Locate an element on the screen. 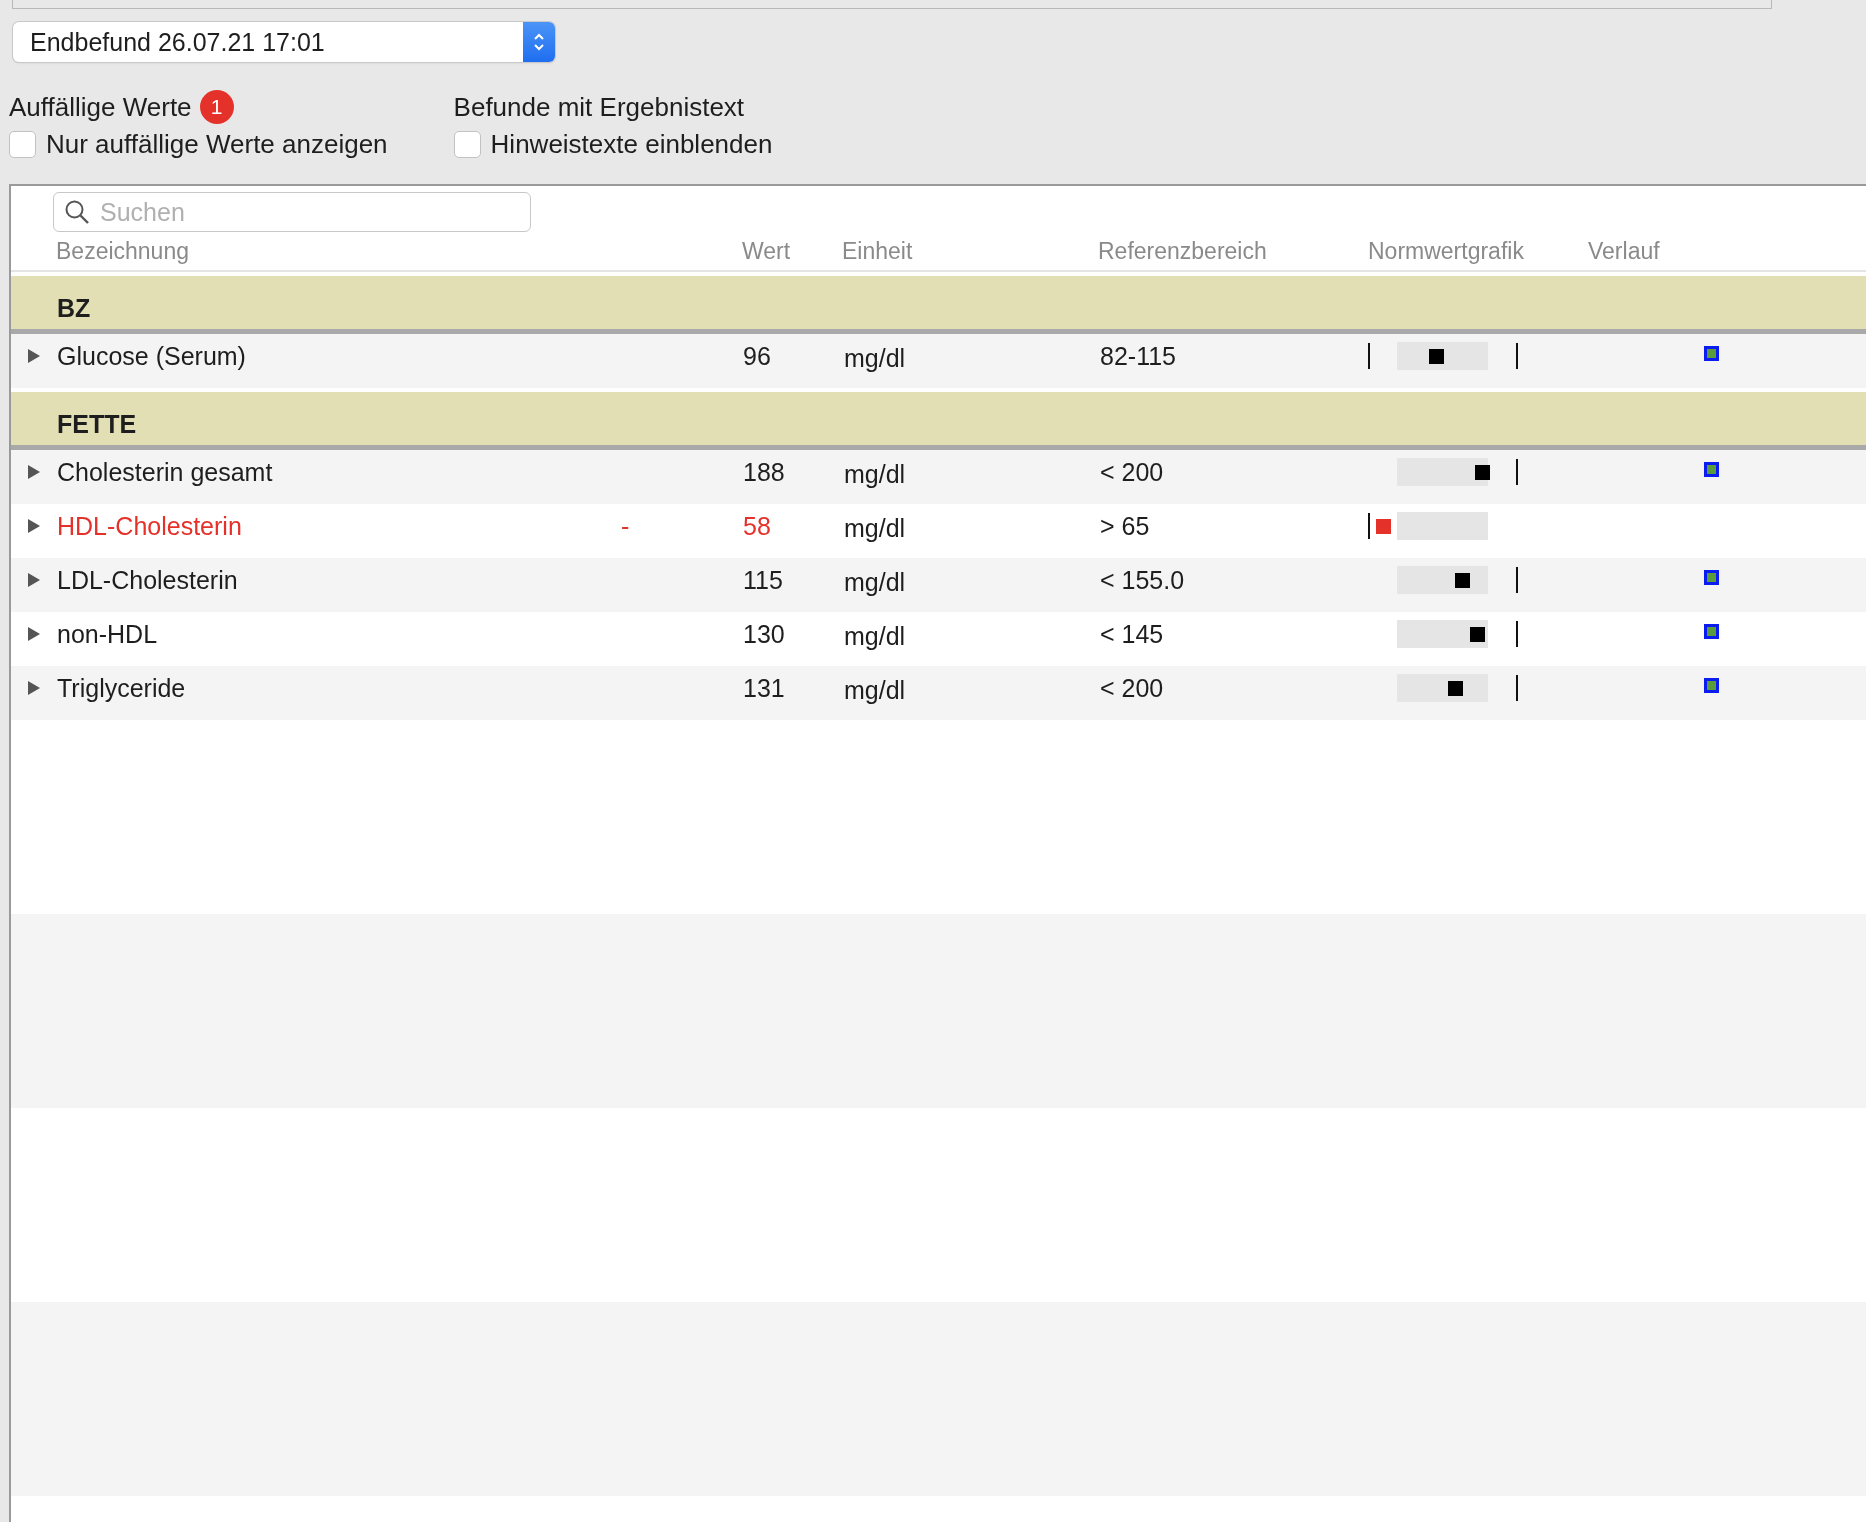  reference-range: < 155.0 is located at coordinates (1142, 580).